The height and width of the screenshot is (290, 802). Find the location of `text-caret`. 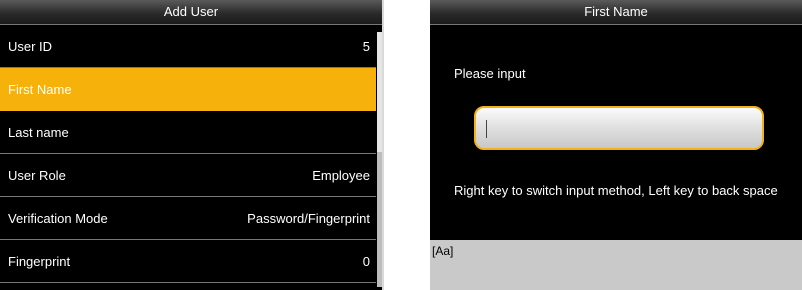

text-caret is located at coordinates (486, 129).